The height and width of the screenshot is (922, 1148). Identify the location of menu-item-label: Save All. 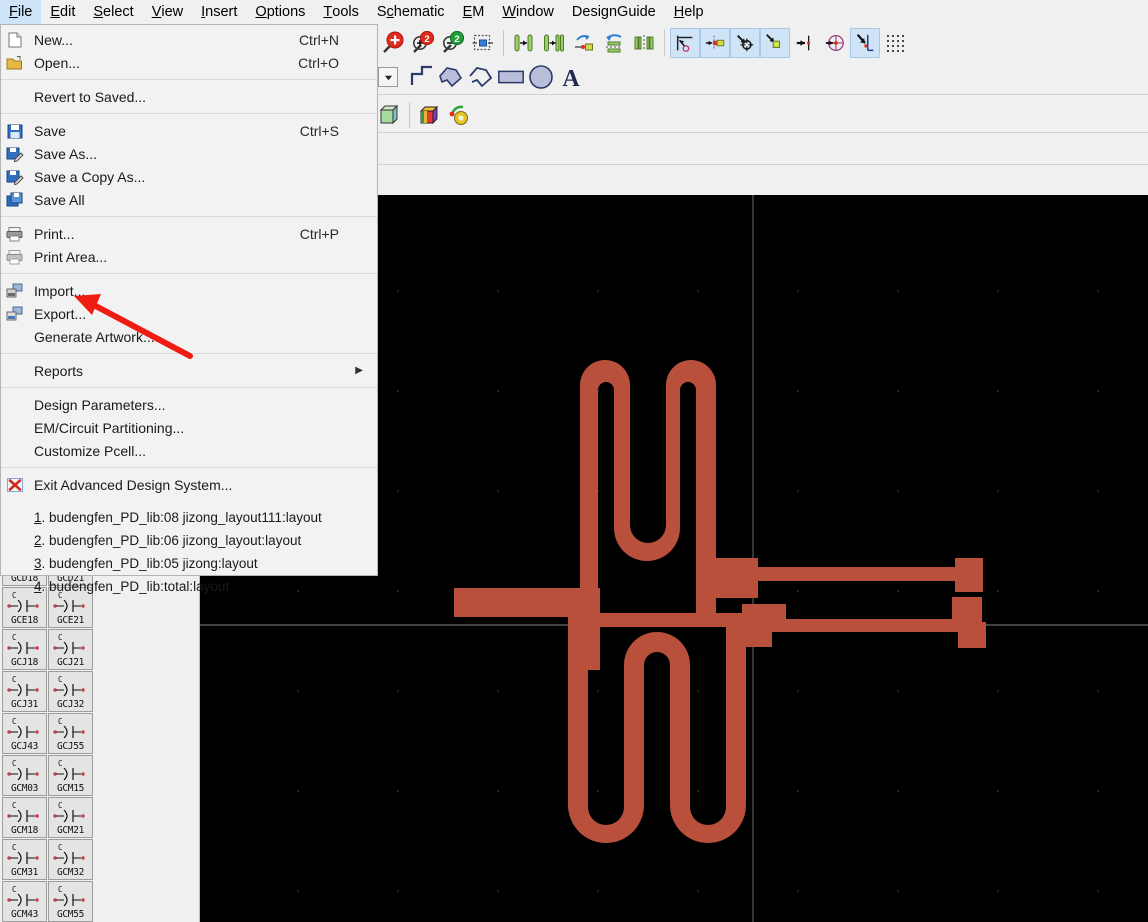
(59, 199).